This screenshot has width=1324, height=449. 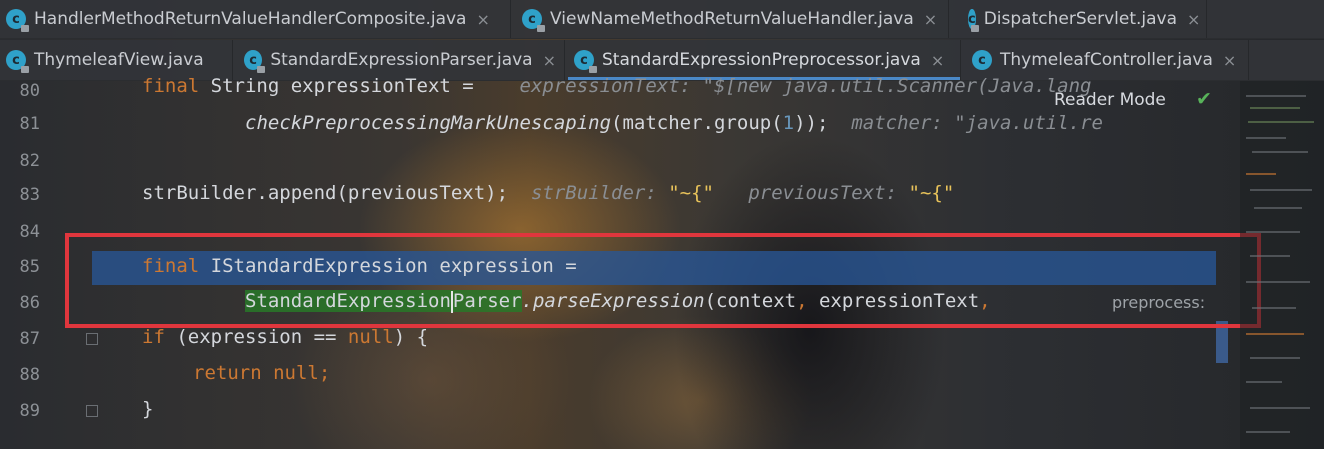 What do you see at coordinates (29, 161) in the screenshot?
I see `line-number: 82` at bounding box center [29, 161].